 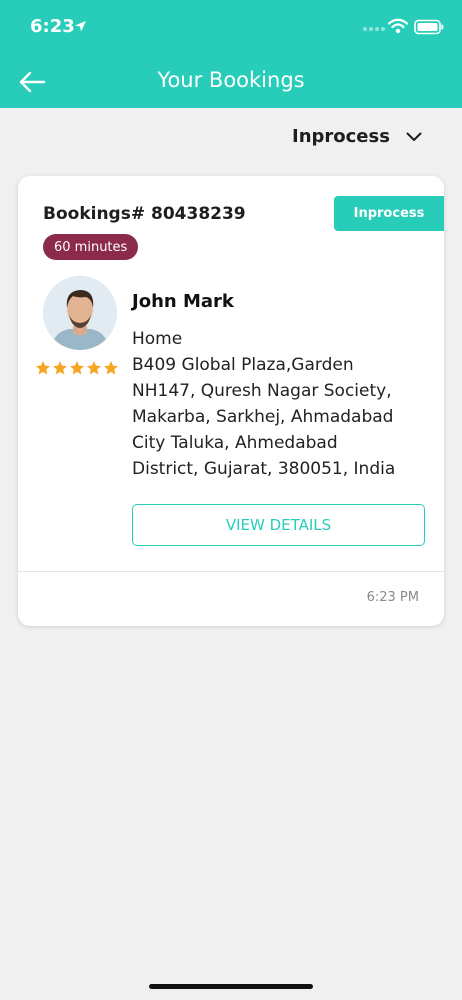 What do you see at coordinates (278, 525) in the screenshot?
I see `view-details-button: VIEW DETAILS` at bounding box center [278, 525].